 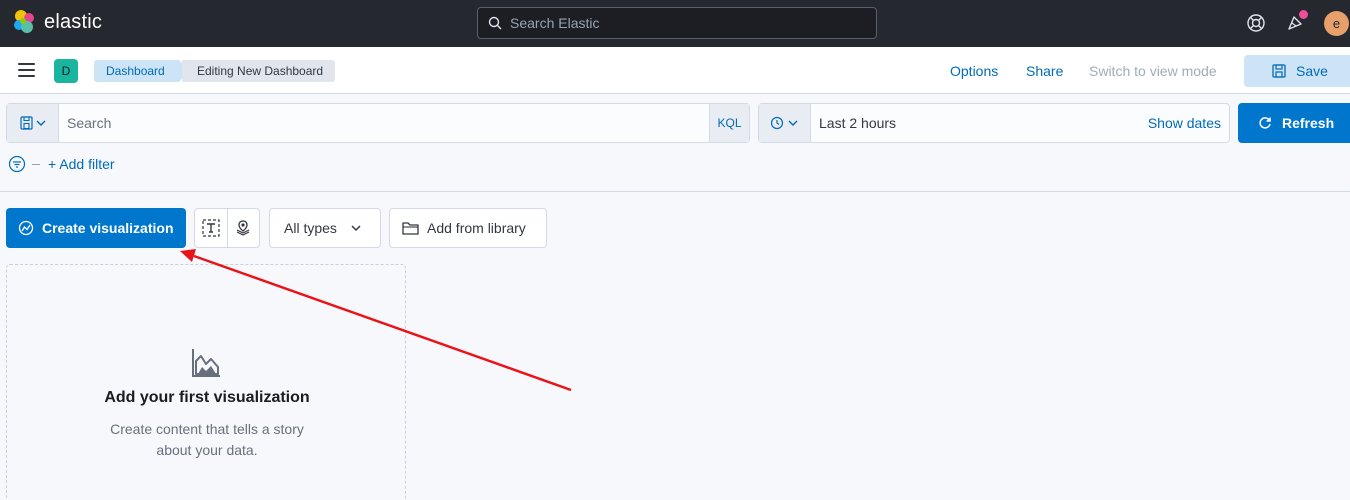 I want to click on annotation-arrow, so click(x=376, y=320).